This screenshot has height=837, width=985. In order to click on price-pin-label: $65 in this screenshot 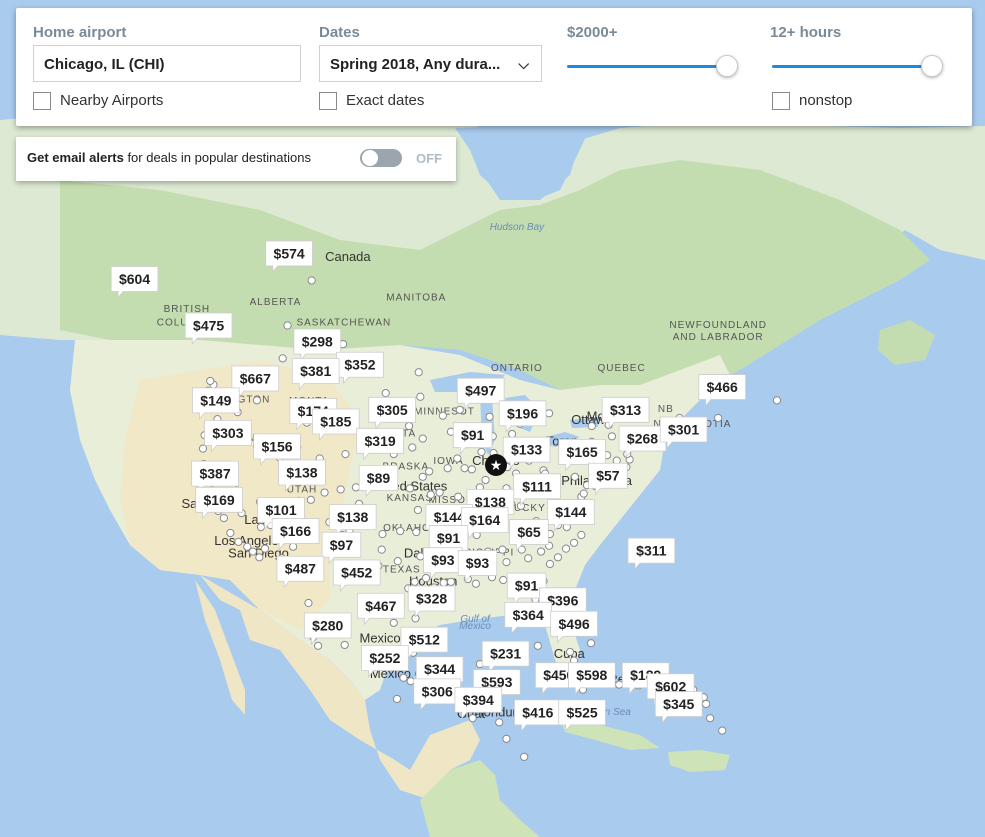, I will do `click(529, 532)`.